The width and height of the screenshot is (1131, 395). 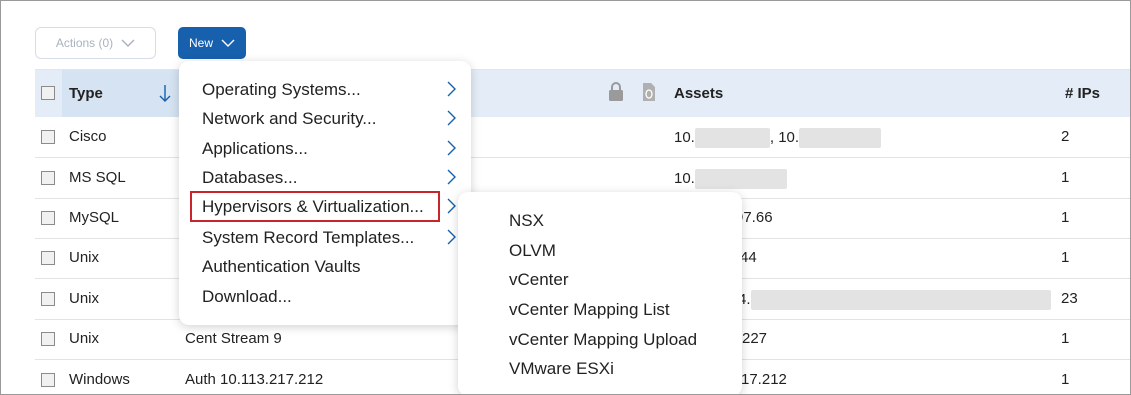 I want to click on assets-text: , 10., so click(x=784, y=137).